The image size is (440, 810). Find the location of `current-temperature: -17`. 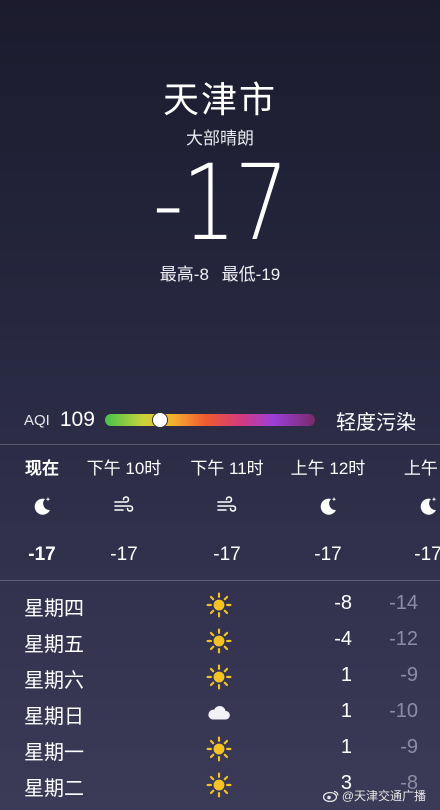

current-temperature: -17 is located at coordinates (220, 203).